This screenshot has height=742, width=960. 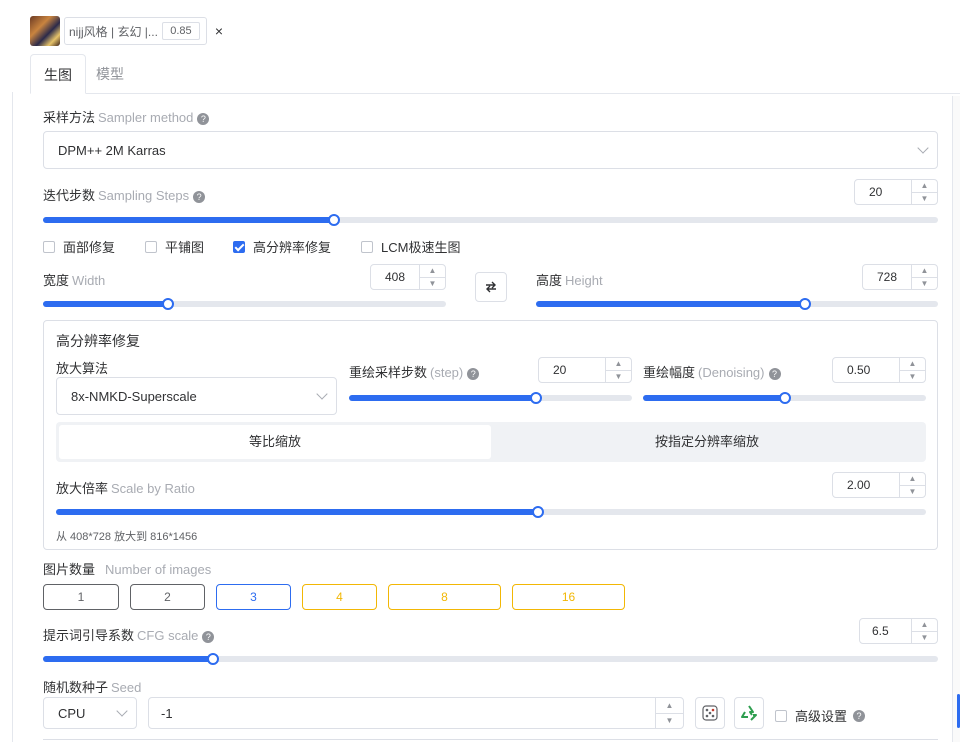 I want to click on steps-input: 20 ▲ ▼, so click(x=896, y=192).